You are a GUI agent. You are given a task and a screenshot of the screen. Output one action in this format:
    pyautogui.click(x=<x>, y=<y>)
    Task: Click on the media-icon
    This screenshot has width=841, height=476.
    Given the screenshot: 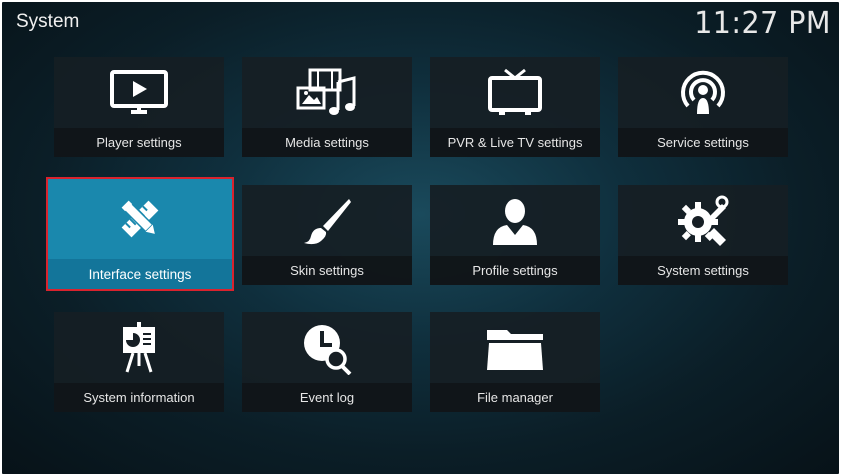 What is the action you would take?
    pyautogui.click(x=327, y=93)
    